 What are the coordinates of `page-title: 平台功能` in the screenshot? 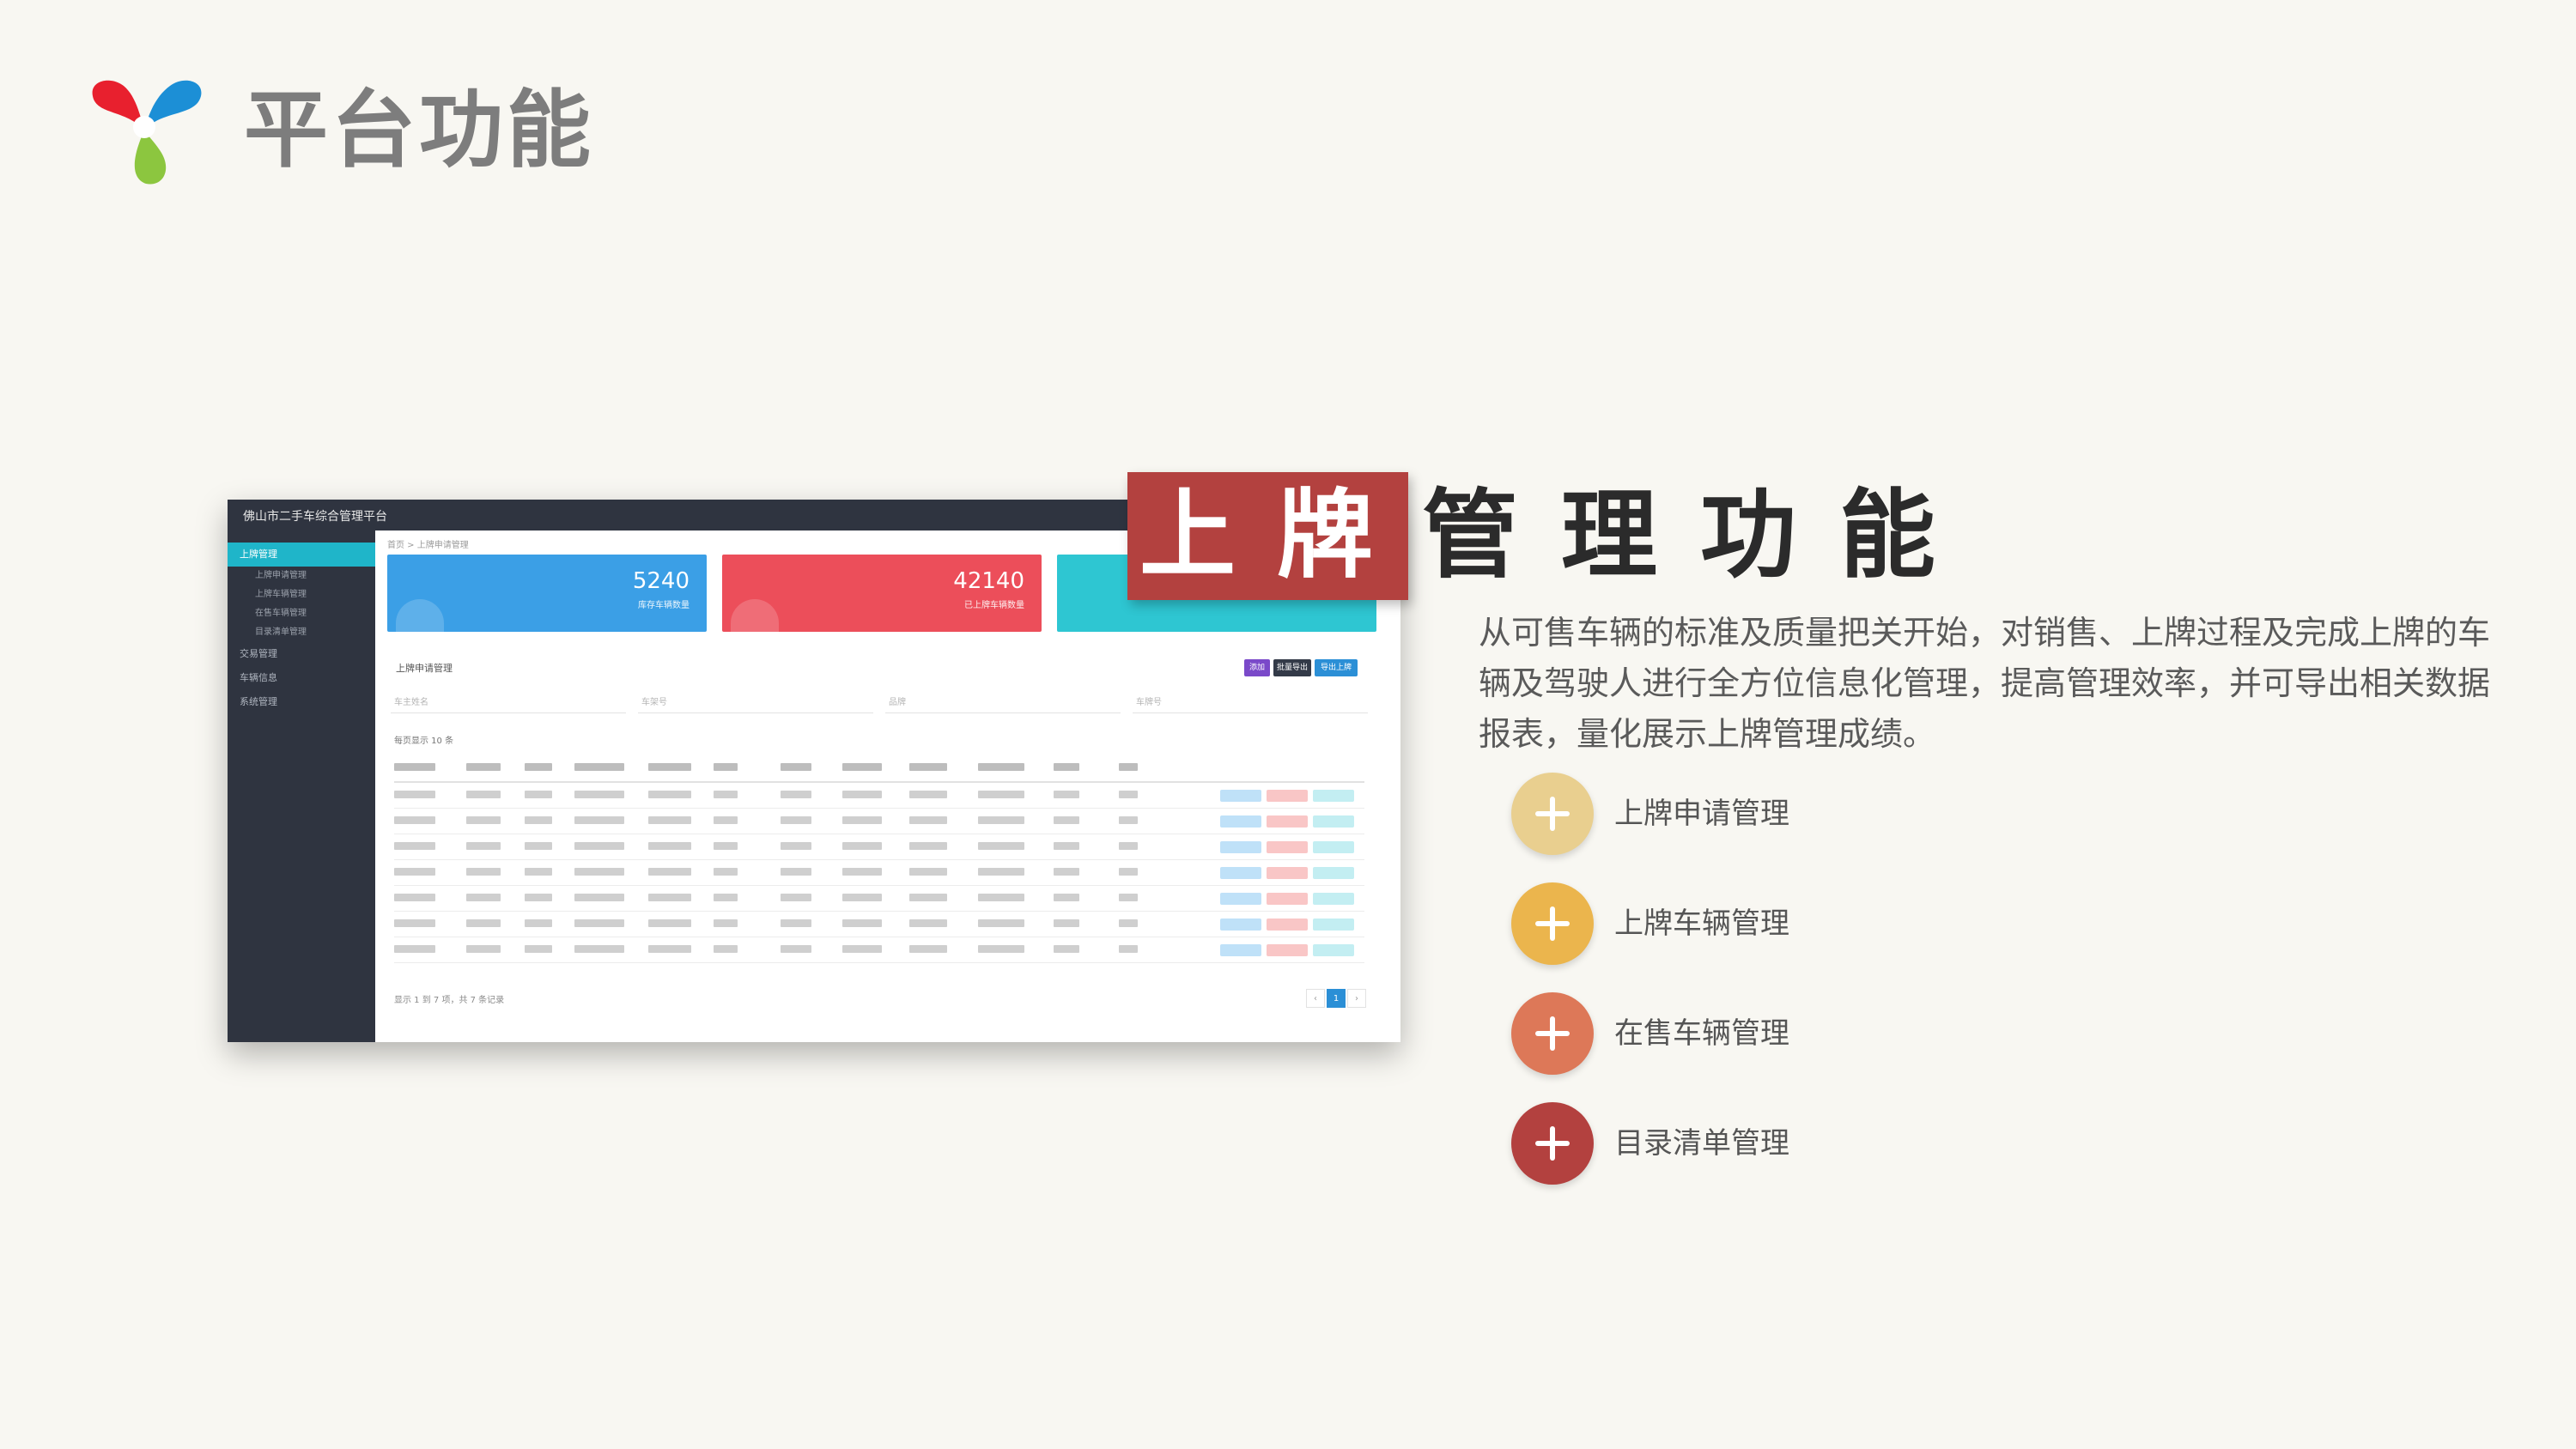 It's located at (420, 130).